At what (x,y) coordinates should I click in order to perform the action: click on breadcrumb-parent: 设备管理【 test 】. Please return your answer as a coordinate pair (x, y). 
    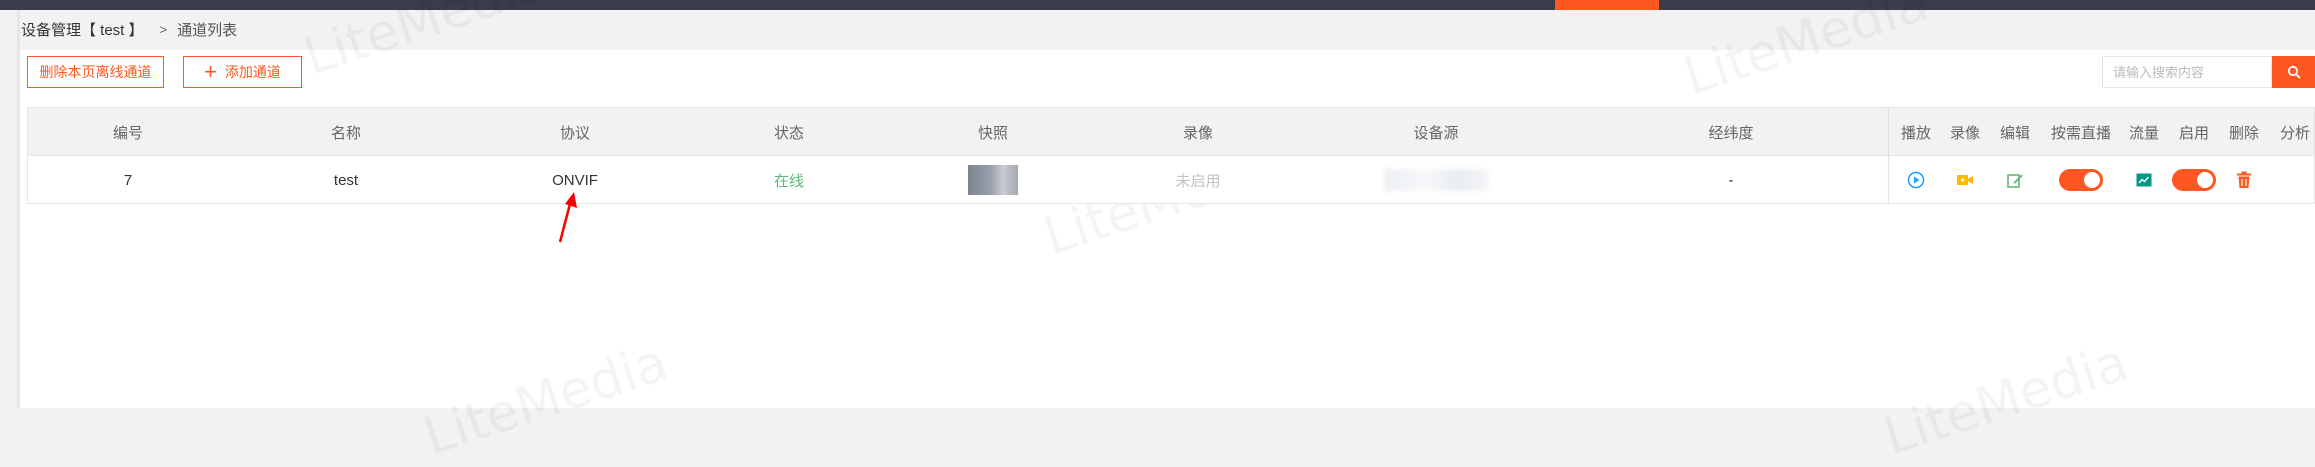
    Looking at the image, I should click on (82, 29).